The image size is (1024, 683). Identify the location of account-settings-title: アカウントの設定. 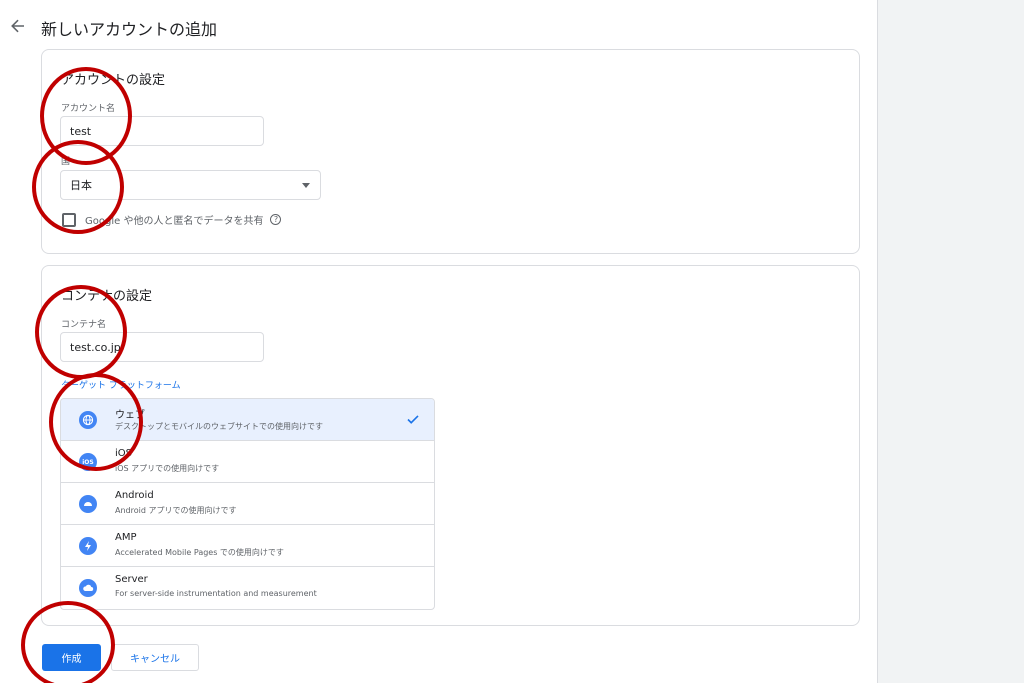
(113, 80).